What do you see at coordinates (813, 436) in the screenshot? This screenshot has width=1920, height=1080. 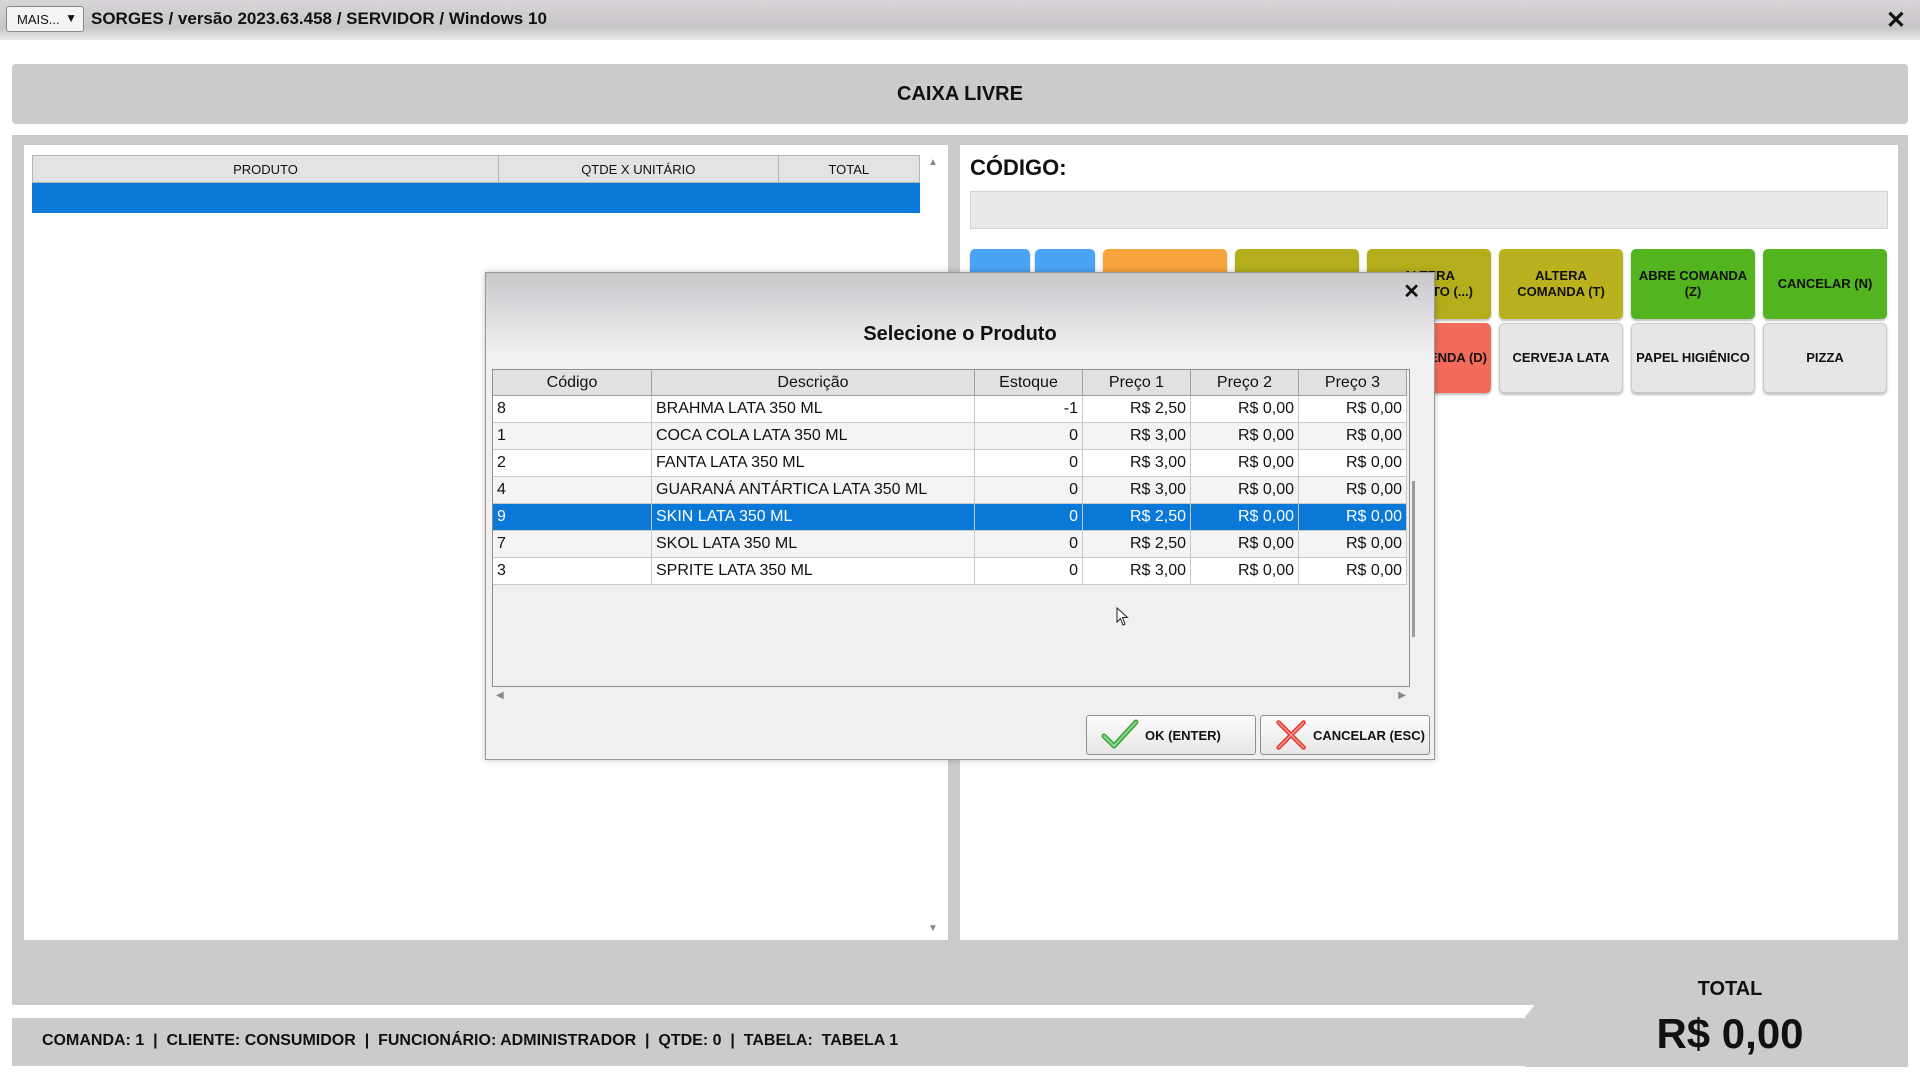 I see `product-cell: COCA COLA LATA 350 ML` at bounding box center [813, 436].